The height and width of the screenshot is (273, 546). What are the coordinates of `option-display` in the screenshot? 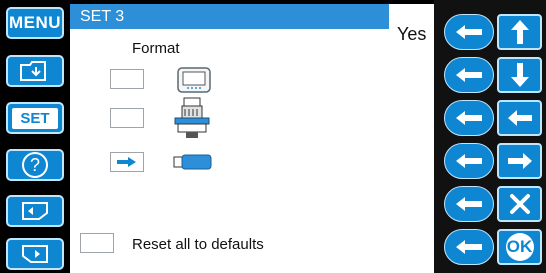 It's located at (194, 80).